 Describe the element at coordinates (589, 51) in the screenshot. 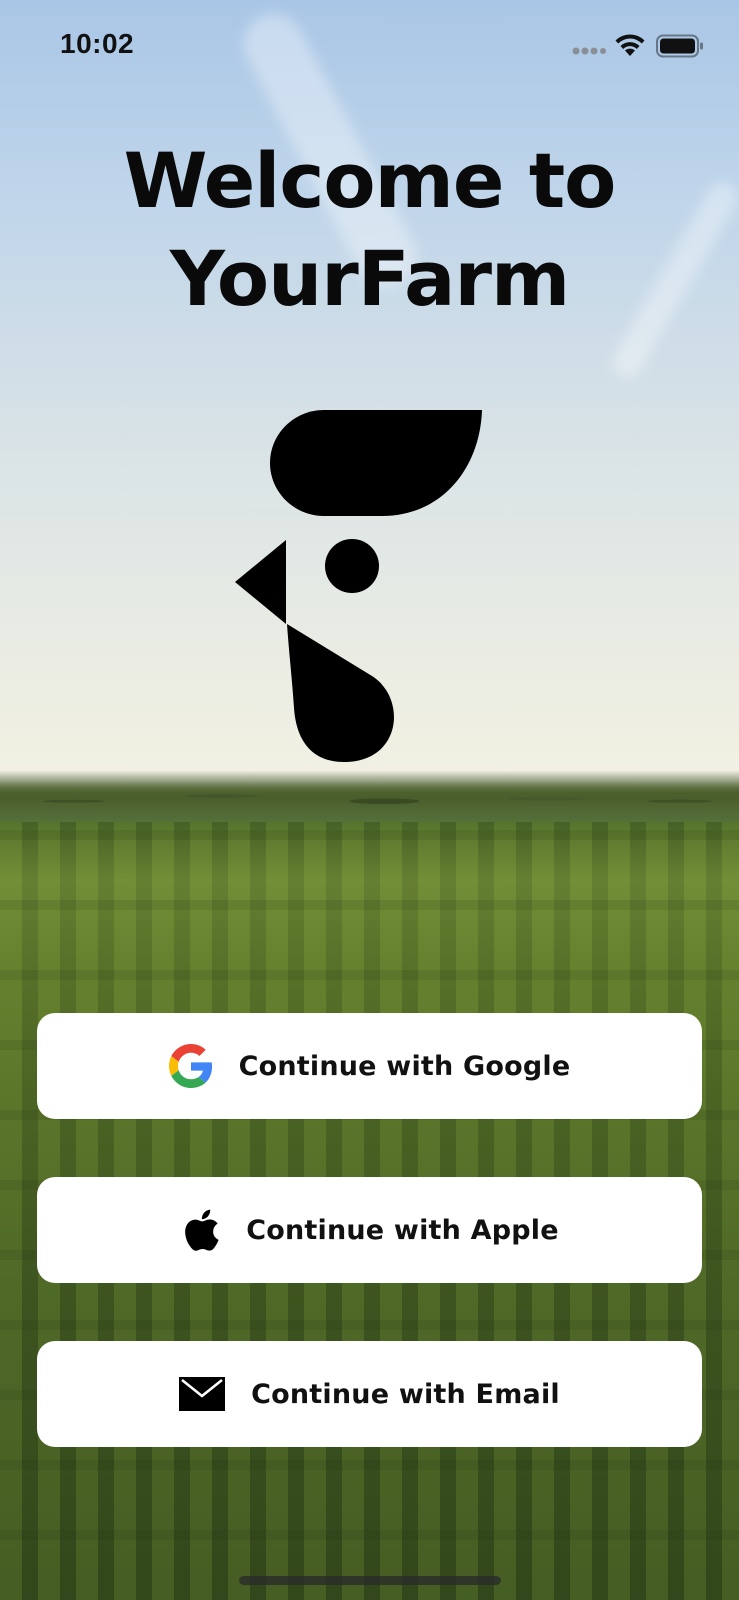

I see `signal-icon` at that location.